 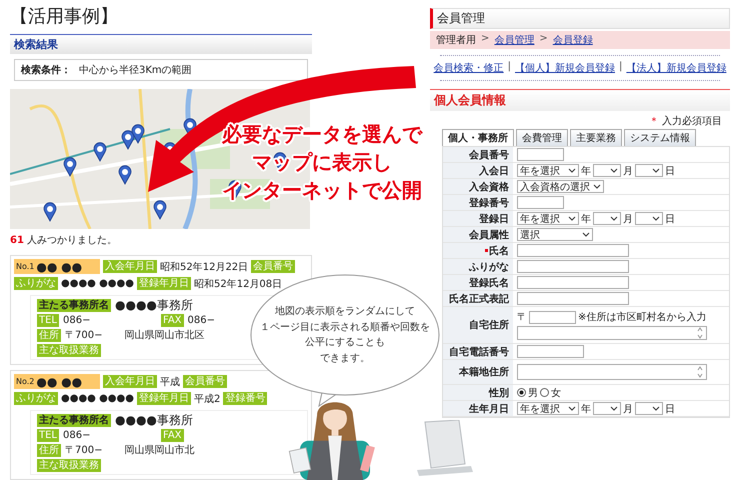 I want to click on field-label: 会員番号, so click(x=489, y=155).